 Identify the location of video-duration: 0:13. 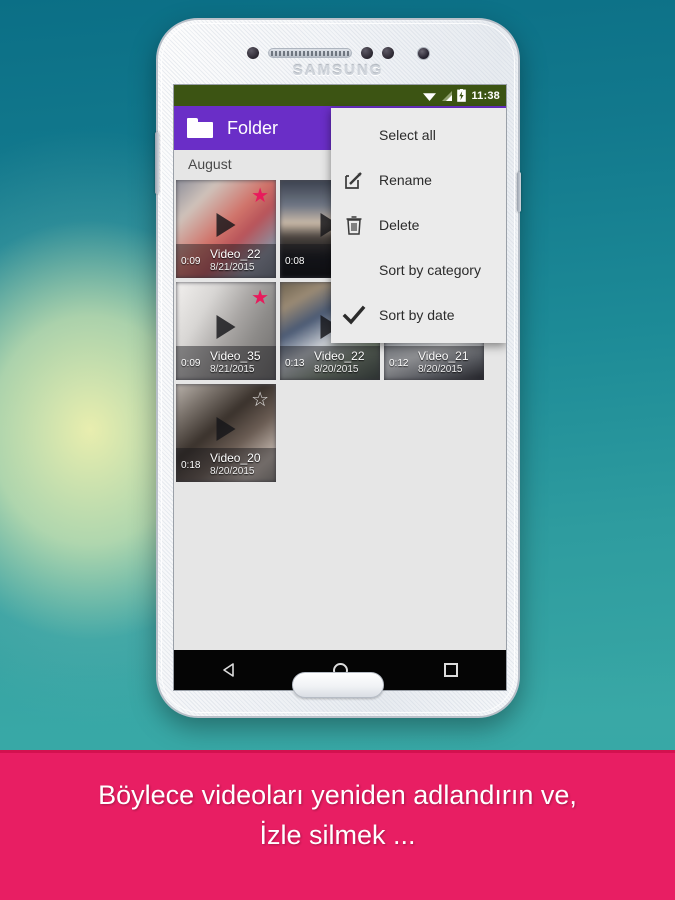
(295, 363).